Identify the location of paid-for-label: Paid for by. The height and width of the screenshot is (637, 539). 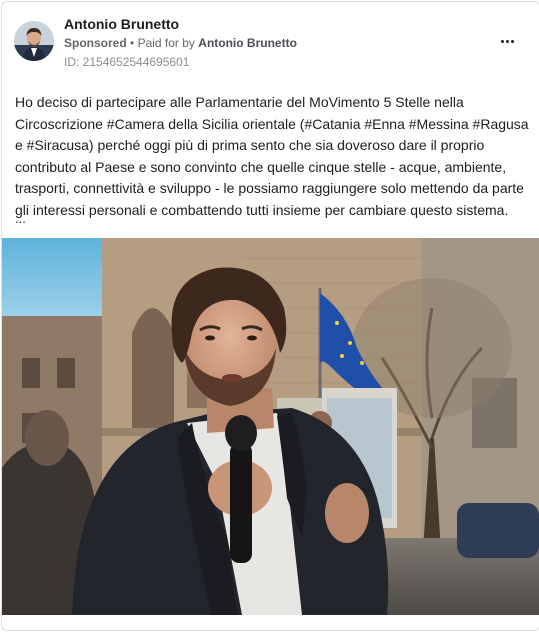
(166, 43).